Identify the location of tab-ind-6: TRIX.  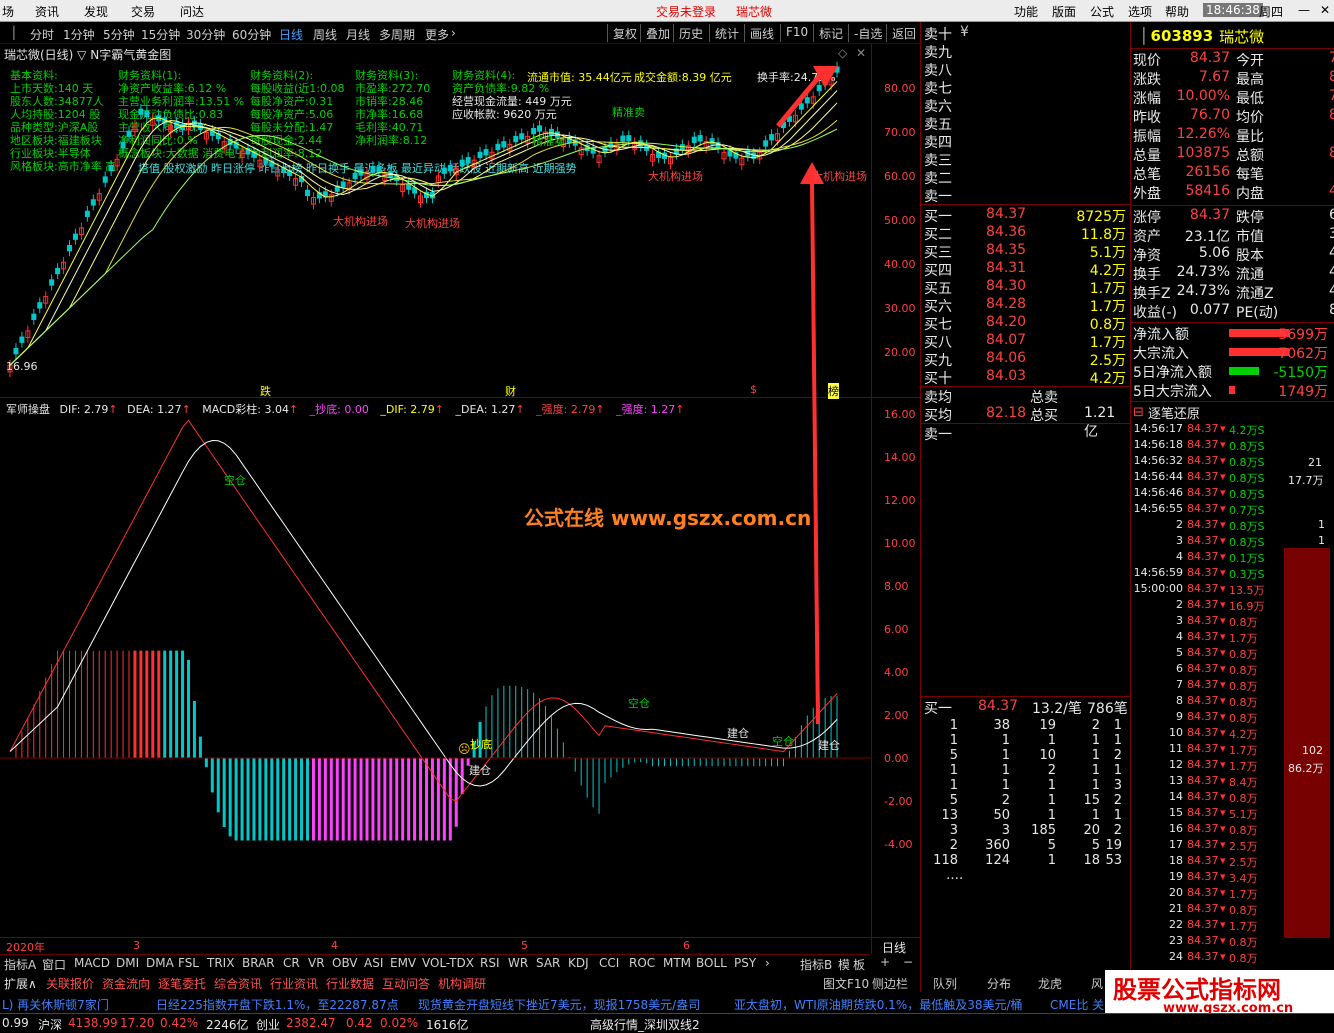
(220, 963).